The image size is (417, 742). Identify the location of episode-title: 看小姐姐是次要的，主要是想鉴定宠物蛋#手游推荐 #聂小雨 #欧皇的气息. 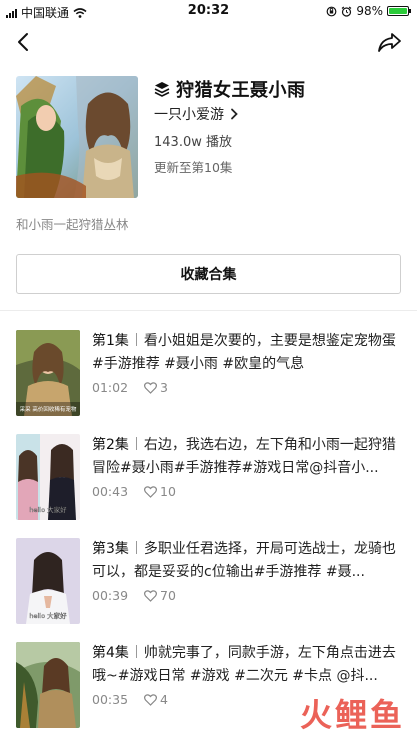
(244, 352).